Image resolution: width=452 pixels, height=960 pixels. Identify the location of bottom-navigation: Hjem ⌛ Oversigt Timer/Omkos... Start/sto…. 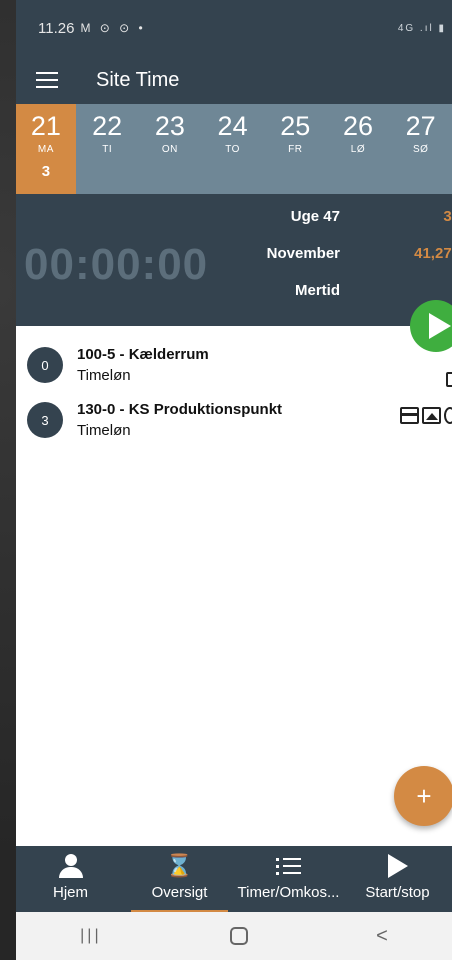
(234, 879).